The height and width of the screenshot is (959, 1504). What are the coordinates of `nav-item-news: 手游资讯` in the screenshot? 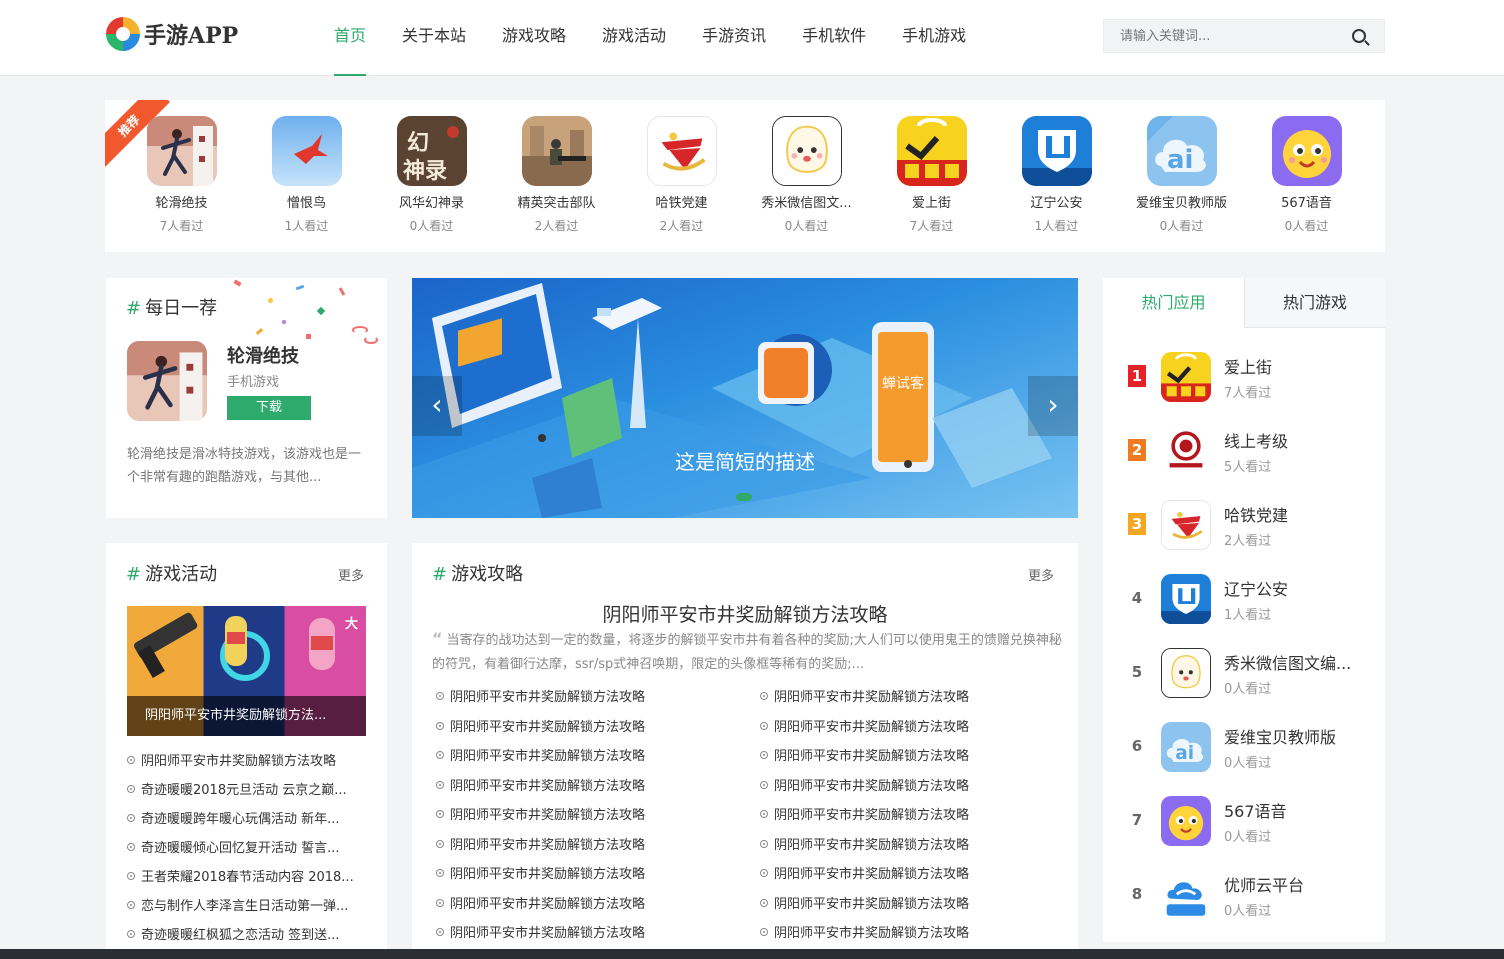 It's located at (734, 38).